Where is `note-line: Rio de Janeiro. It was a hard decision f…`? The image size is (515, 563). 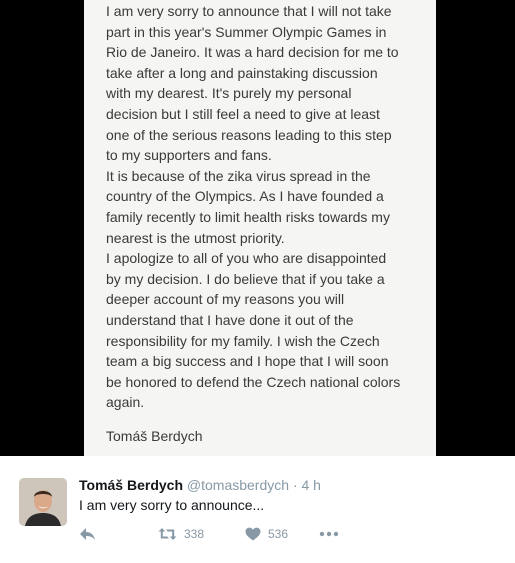
note-line: Rio de Janeiro. It was a hard decision f… is located at coordinates (252, 52).